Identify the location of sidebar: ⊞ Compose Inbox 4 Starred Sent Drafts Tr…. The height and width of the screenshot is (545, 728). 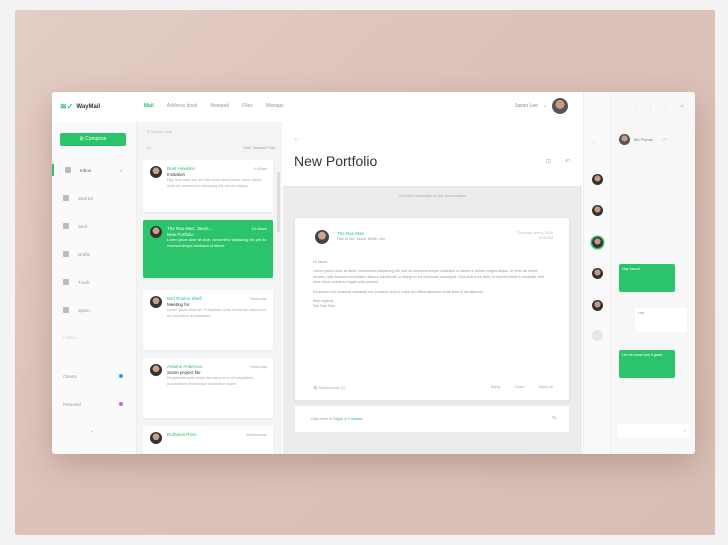
(94, 288).